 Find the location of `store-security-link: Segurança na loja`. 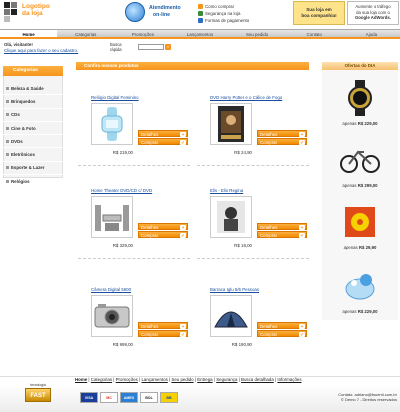

store-security-link: Segurança na loja is located at coordinates (243, 13).